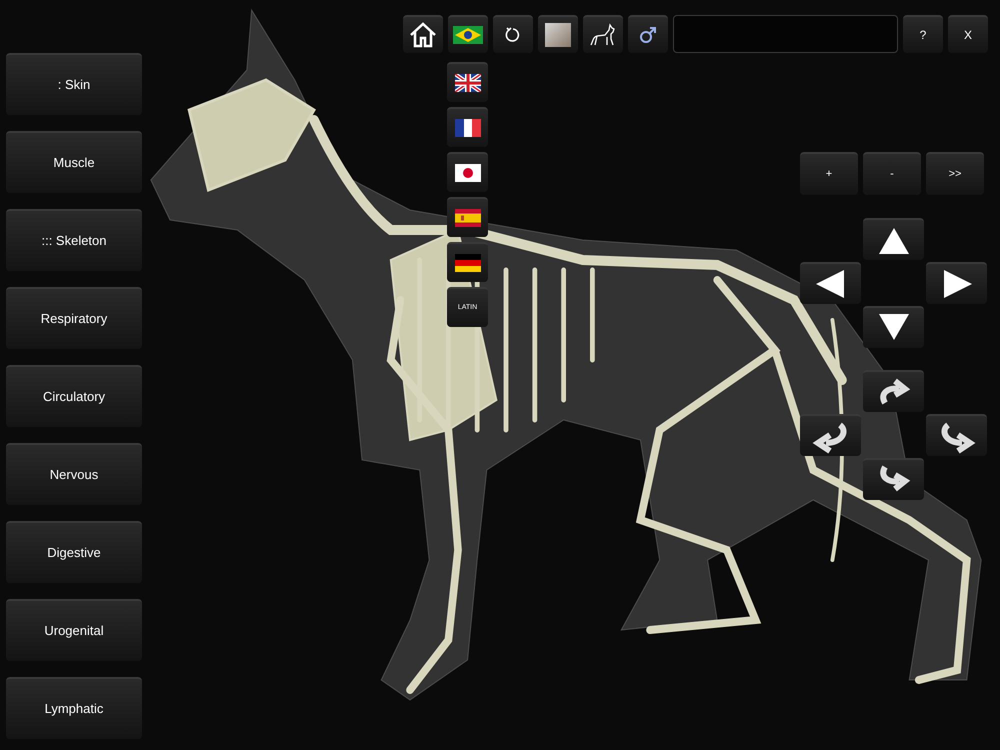  I want to click on zoom-button: -, so click(892, 173).